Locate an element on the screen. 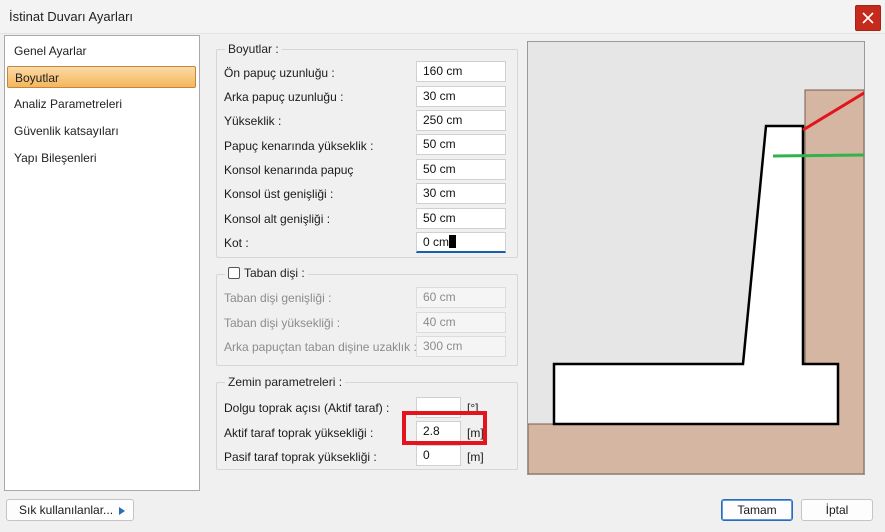 Image resolution: width=885 pixels, height=532 pixels. toe-edge-height-input: 50 cm is located at coordinates (461, 144).